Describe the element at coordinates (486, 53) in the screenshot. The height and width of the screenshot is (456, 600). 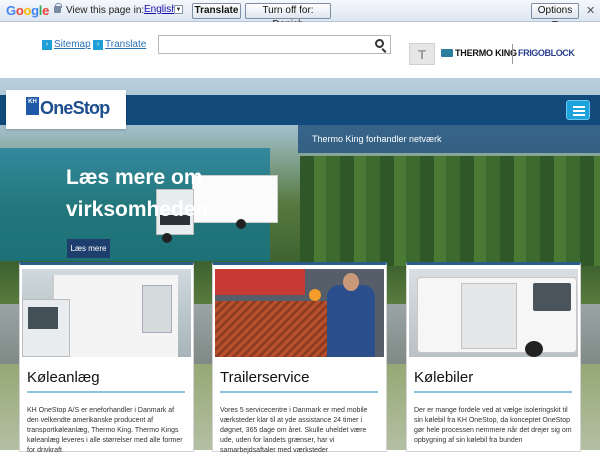
I see `thermo-king-text: THERMO KING` at that location.